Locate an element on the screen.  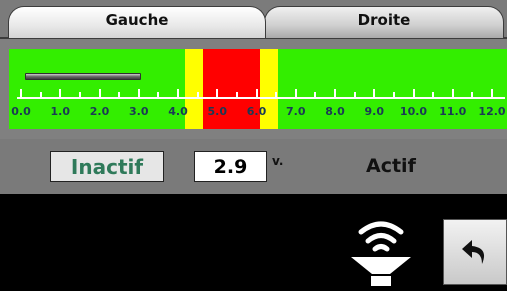
gauge-tick-label: 5.0 is located at coordinates (217, 111).